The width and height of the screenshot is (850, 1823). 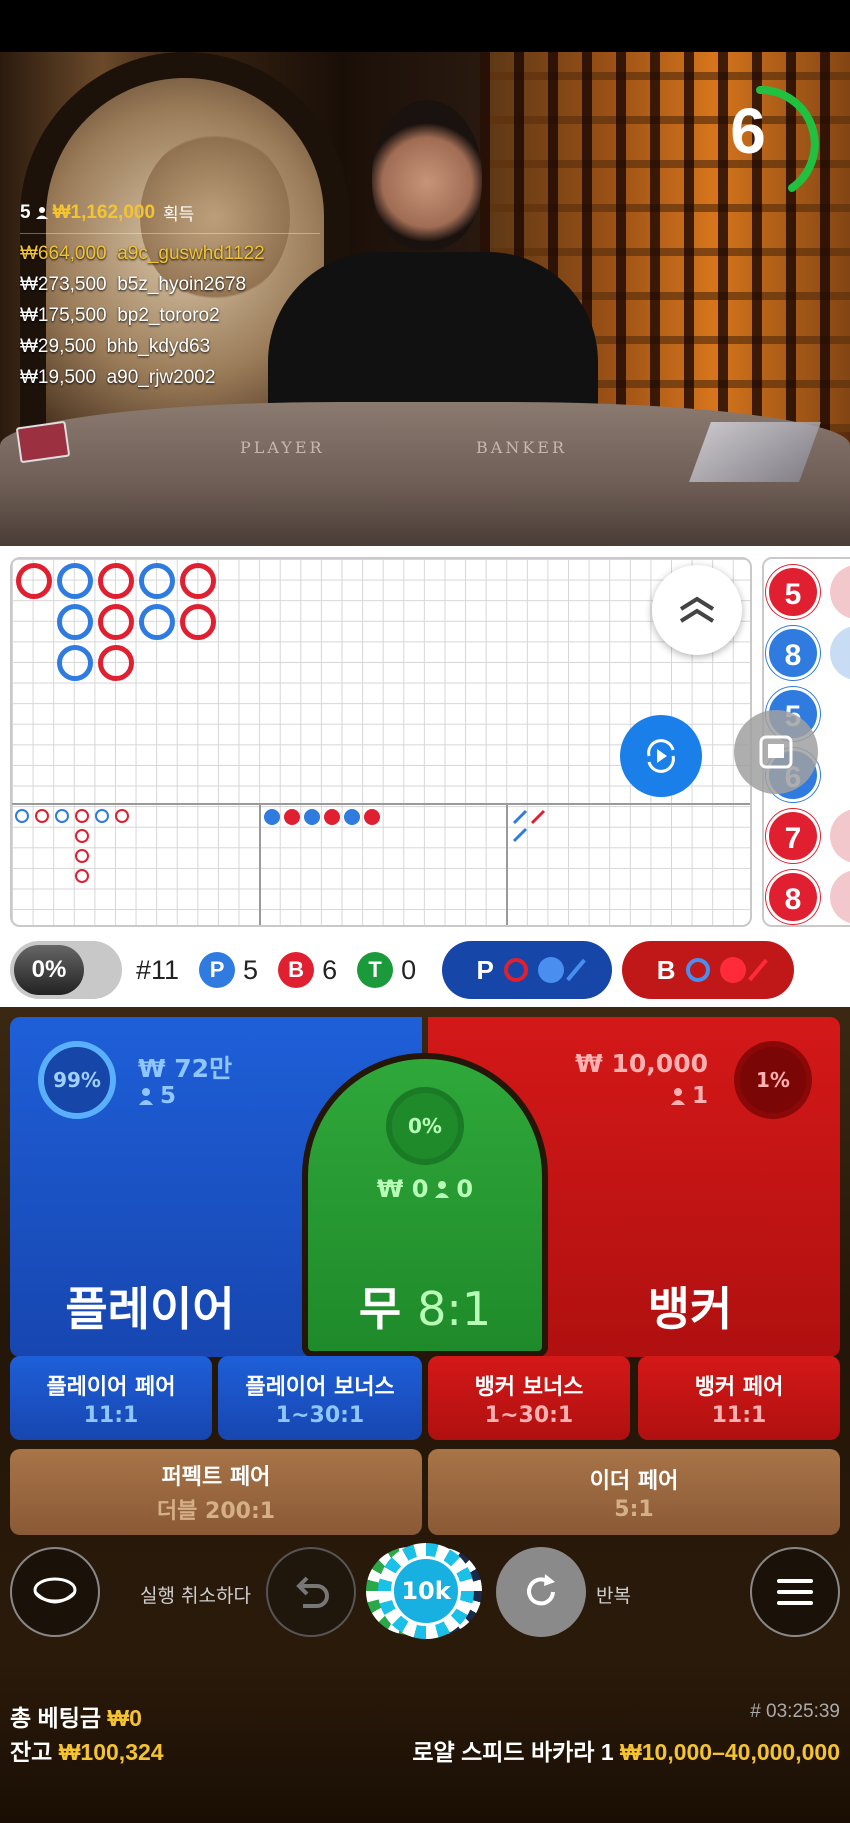 What do you see at coordinates (739, 1398) in the screenshot?
I see `banker-pair-button: 뱅커 페어 11:1` at bounding box center [739, 1398].